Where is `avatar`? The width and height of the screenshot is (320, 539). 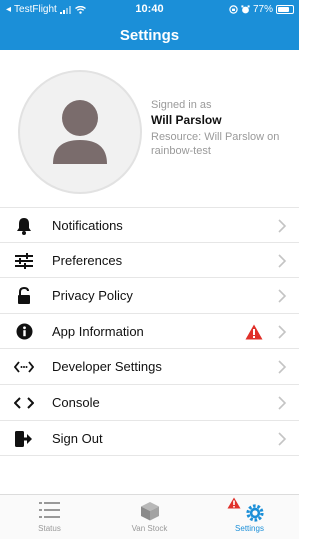 avatar is located at coordinates (80, 132).